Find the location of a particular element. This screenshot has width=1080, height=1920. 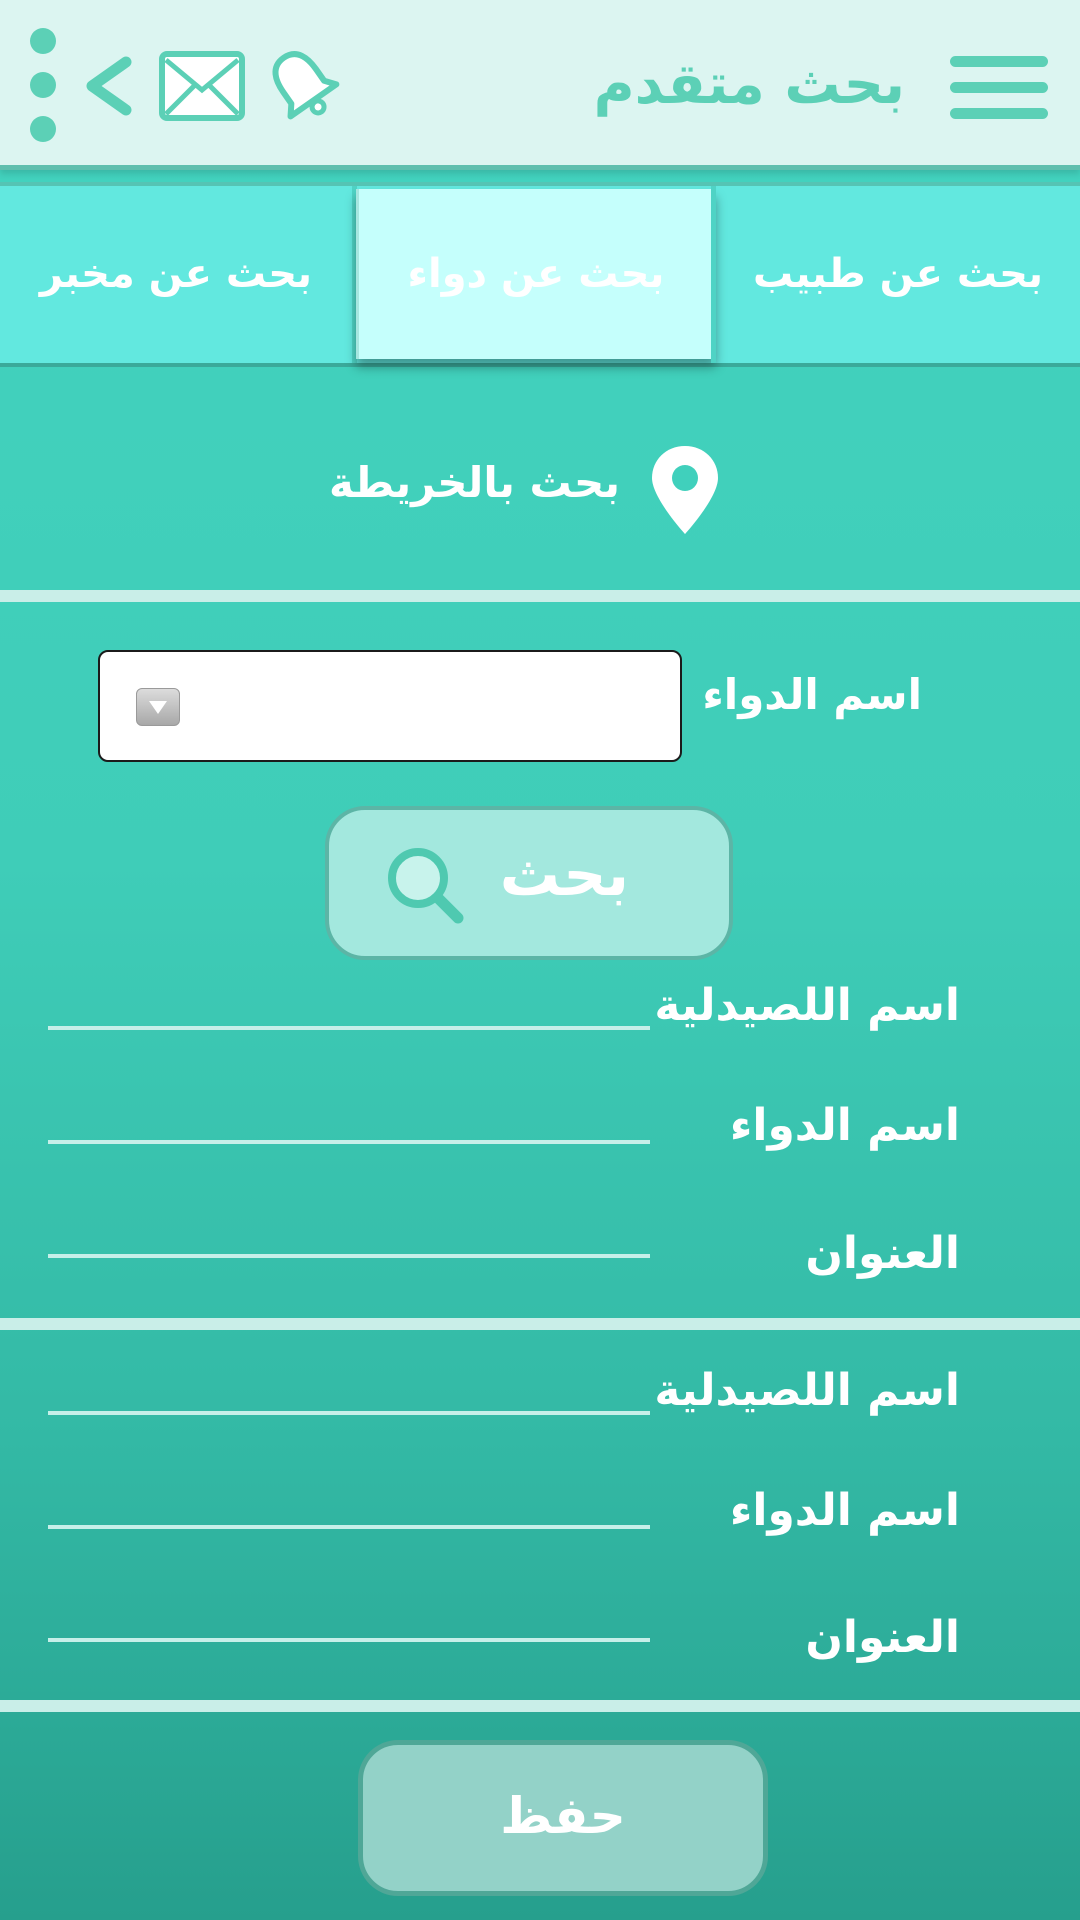

search-button-label: بحث is located at coordinates (564, 875).